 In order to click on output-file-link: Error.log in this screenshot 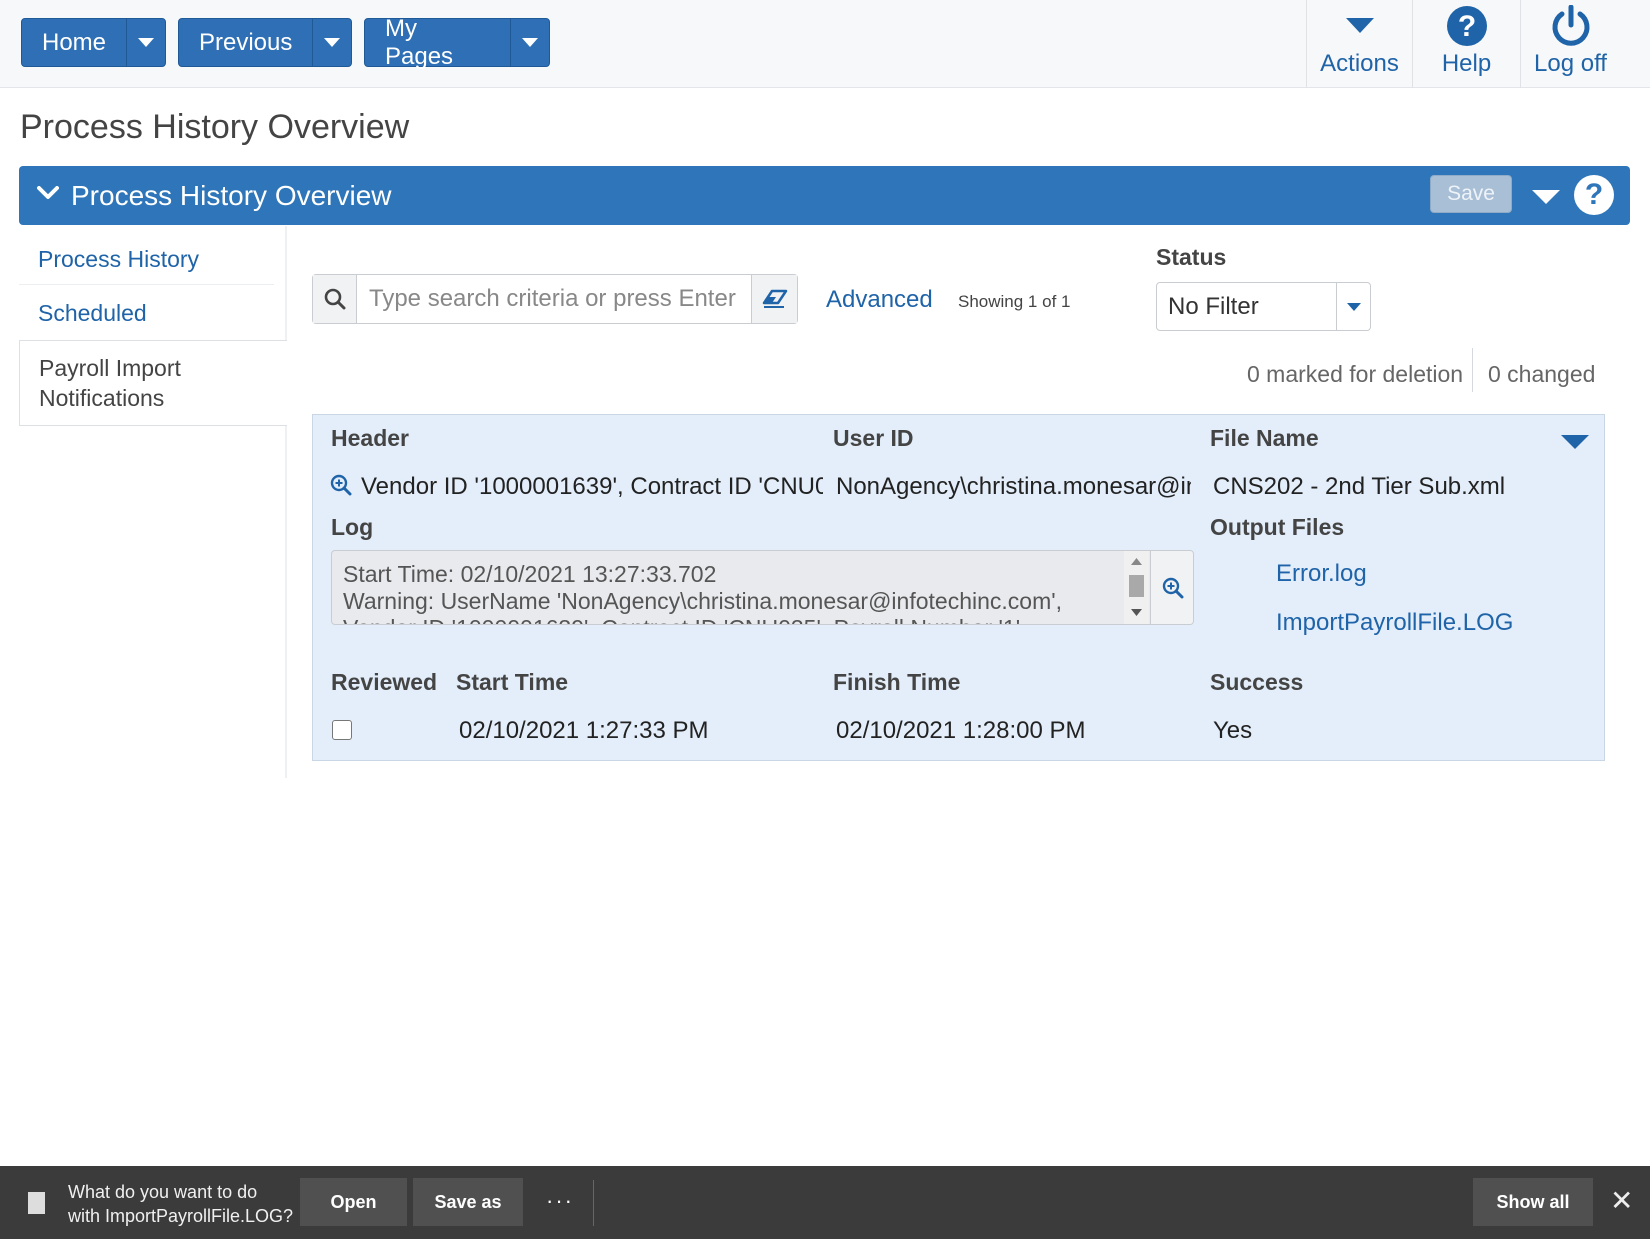, I will do `click(1321, 574)`.